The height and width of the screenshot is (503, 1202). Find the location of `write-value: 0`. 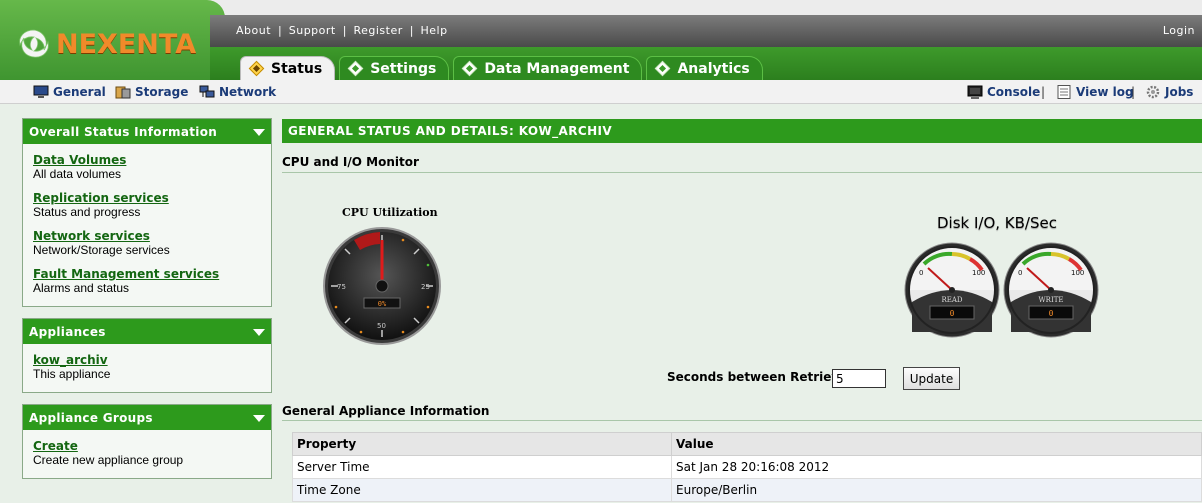

write-value: 0 is located at coordinates (1051, 313).